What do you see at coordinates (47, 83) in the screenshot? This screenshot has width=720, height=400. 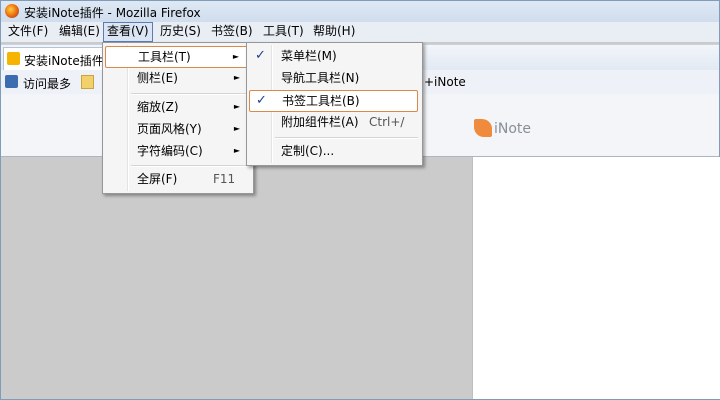 I see `bookmark-most-visited: 访问最多` at bounding box center [47, 83].